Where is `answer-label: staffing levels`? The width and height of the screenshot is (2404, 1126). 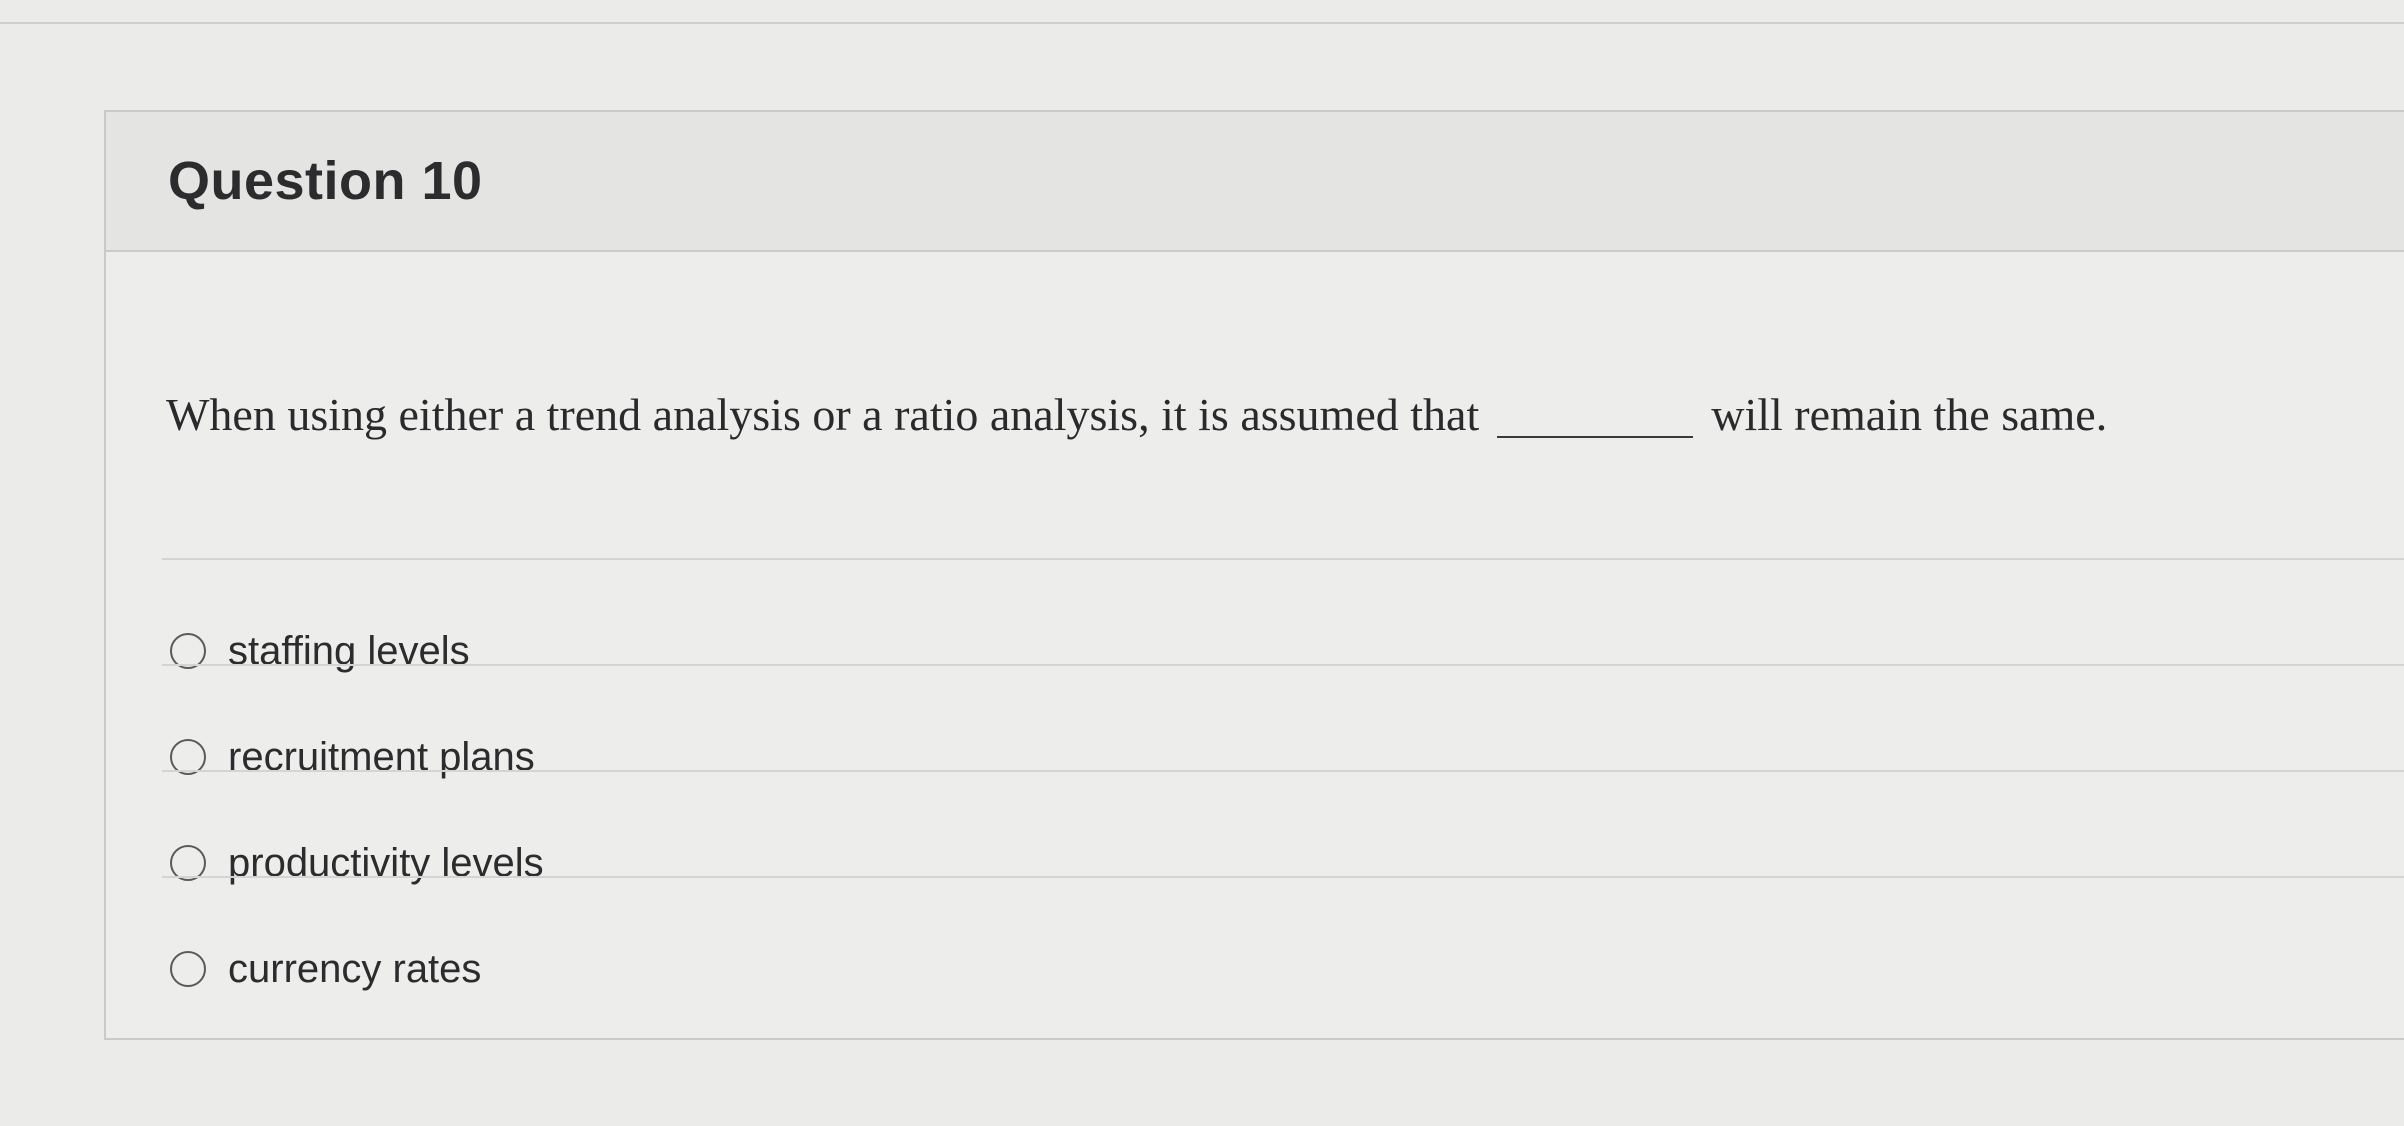
answer-label: staffing levels is located at coordinates (349, 650).